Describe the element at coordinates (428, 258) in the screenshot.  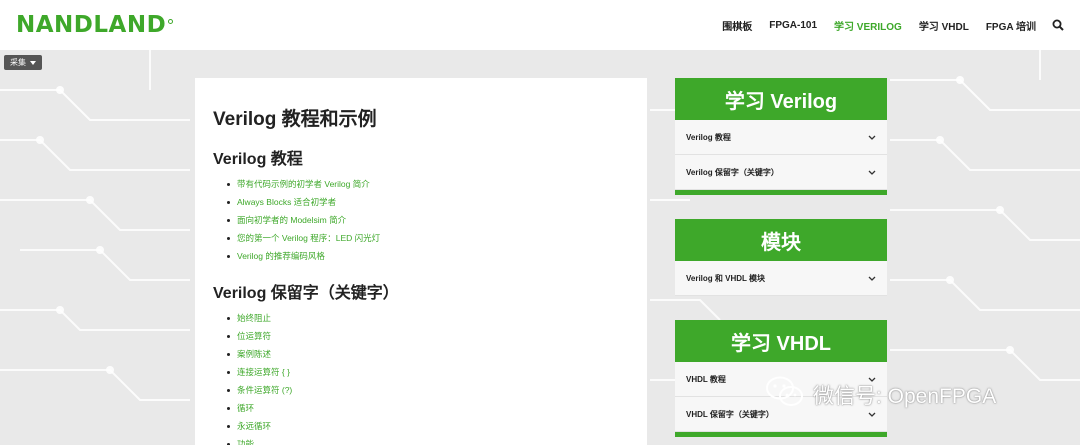
I see `list-item: Verilog 的推荐编码风格` at that location.